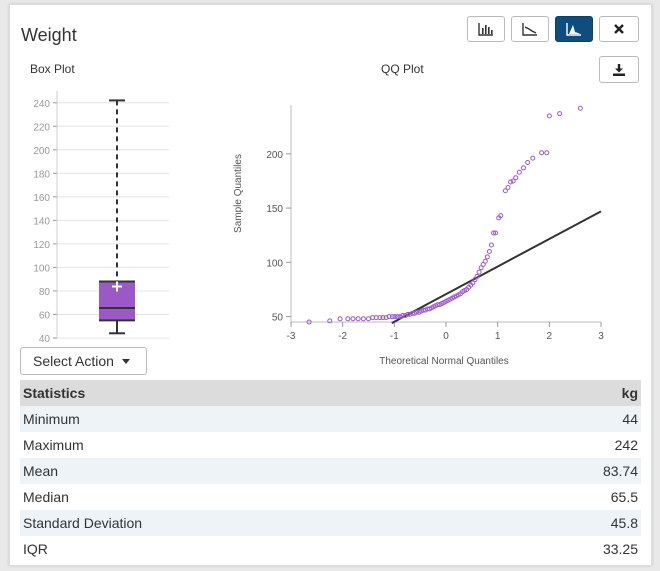  What do you see at coordinates (41, 221) in the screenshot?
I see `y-tick-label: 140` at bounding box center [41, 221].